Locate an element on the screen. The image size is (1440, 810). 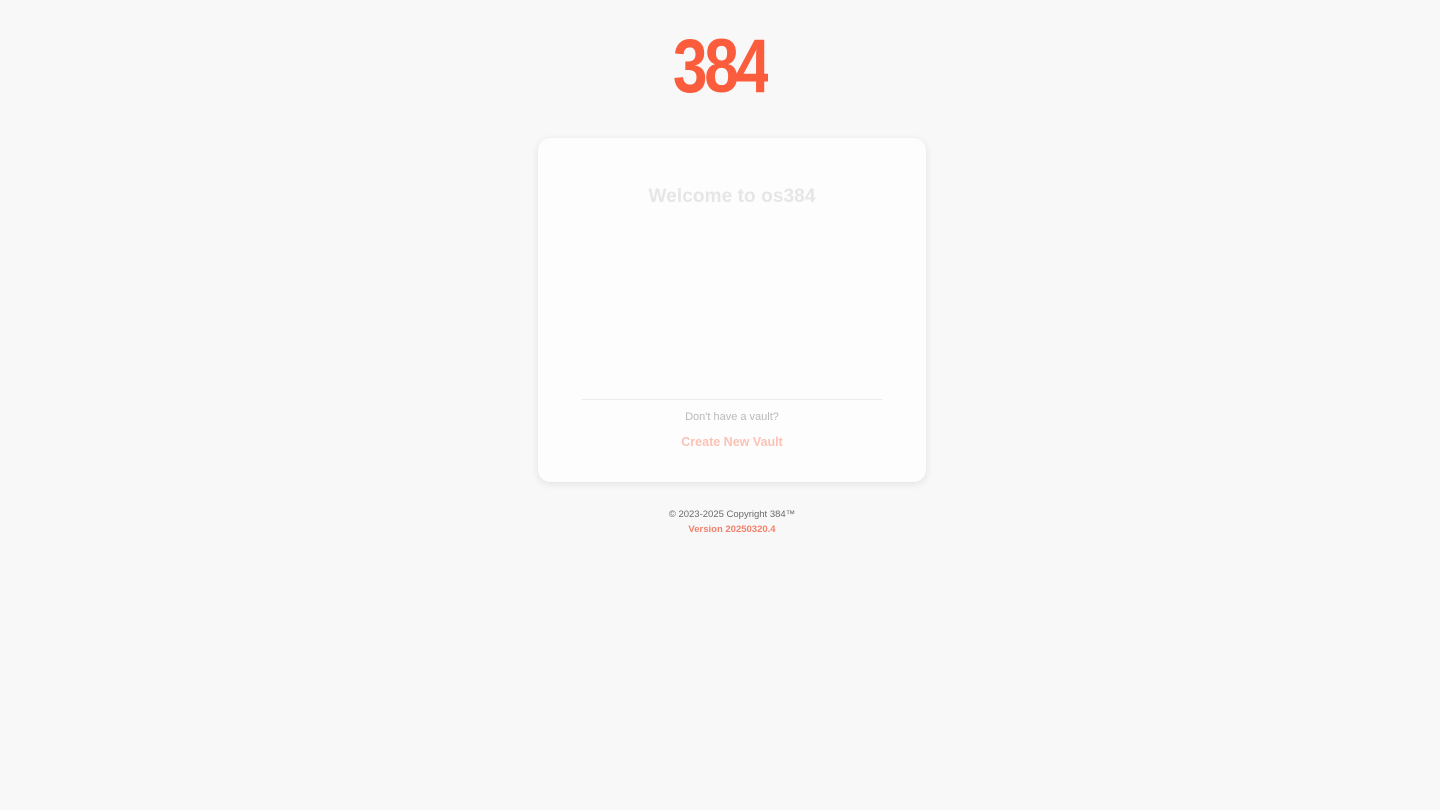
welcome-title: Welcome to os384 is located at coordinates (732, 196).